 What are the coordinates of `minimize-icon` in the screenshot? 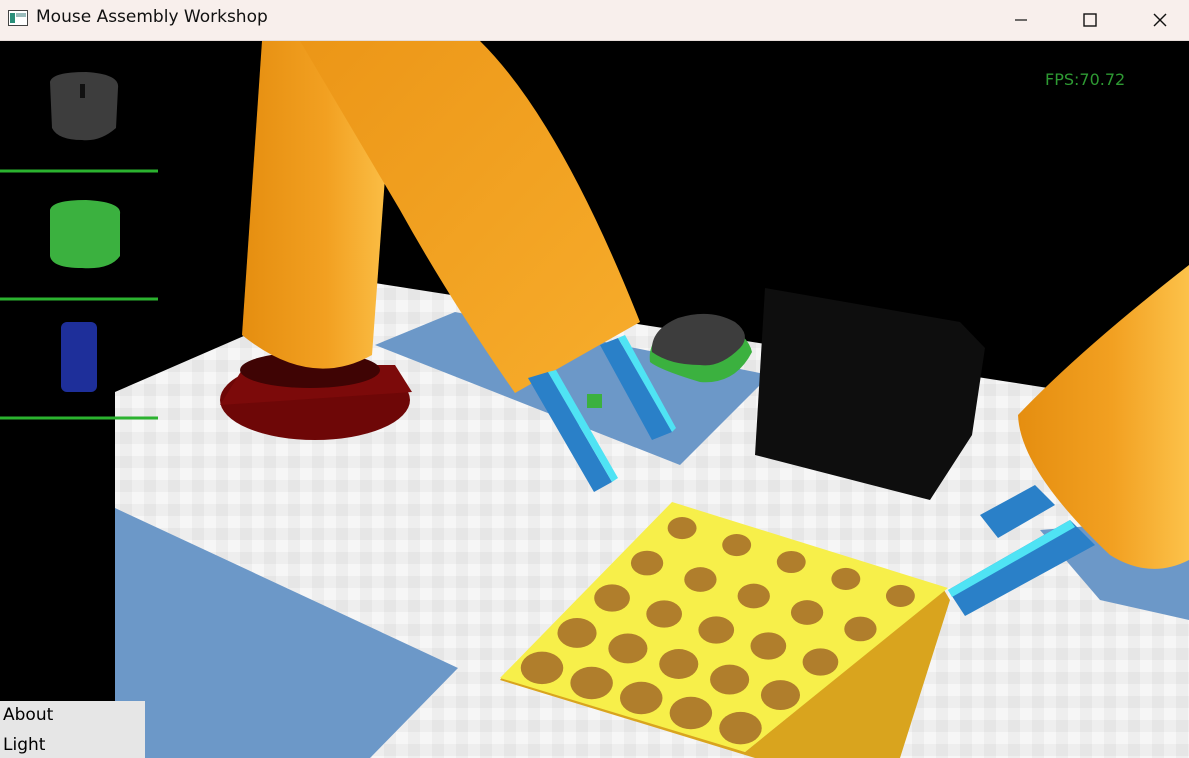 It's located at (1021, 20).